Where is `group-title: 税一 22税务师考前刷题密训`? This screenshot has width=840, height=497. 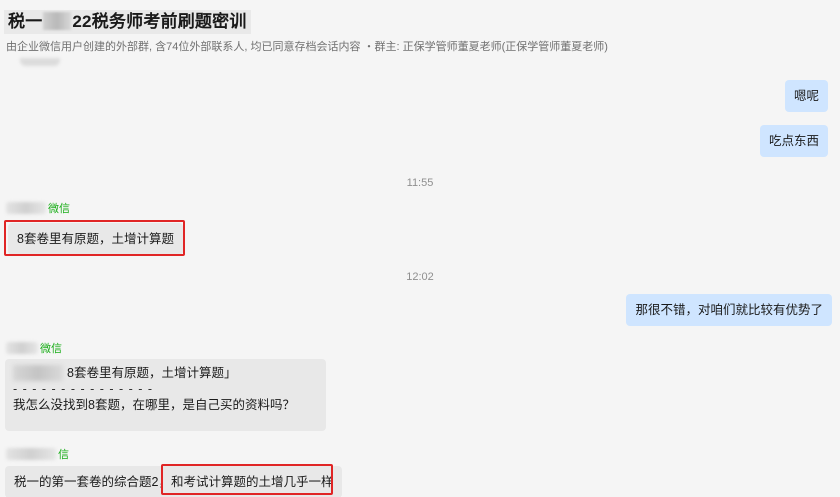
group-title: 税一 22税务师考前刷题密训 is located at coordinates (127, 22).